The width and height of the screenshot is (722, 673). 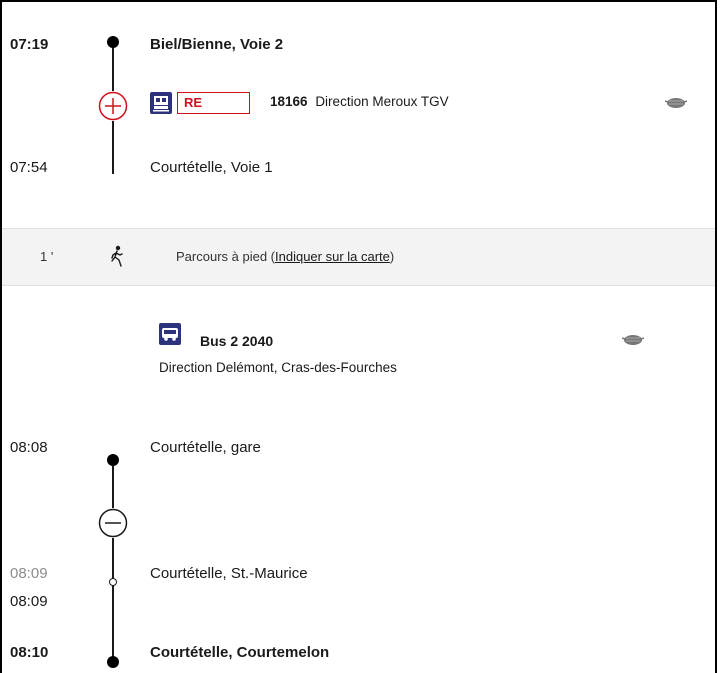 I want to click on walk-duration: 1 ', so click(x=47, y=256).